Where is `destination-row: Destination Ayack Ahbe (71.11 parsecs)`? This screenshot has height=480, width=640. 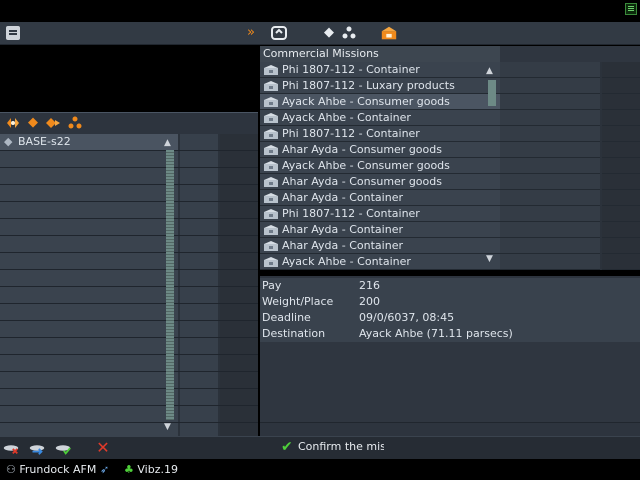 destination-row: Destination Ayack Ahbe (71.11 parsecs) is located at coordinates (450, 334).